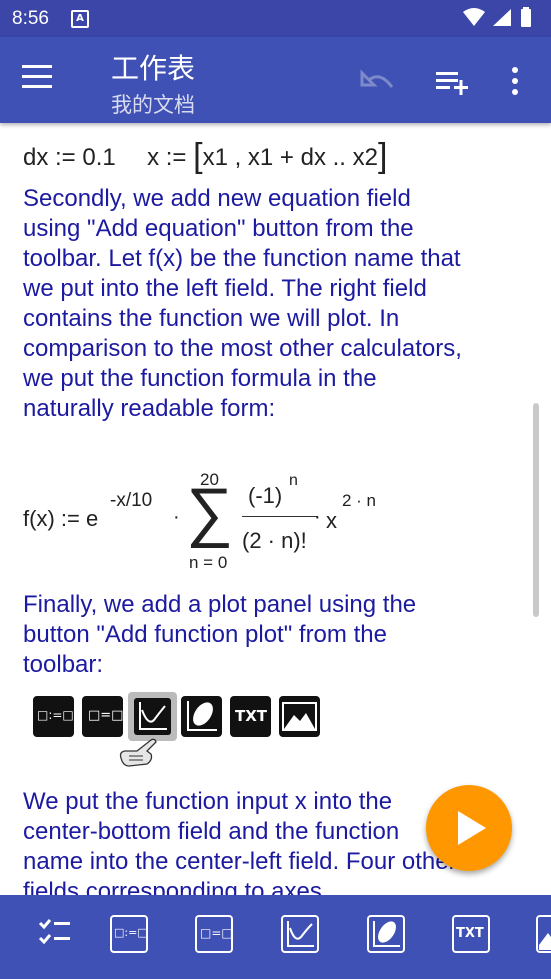 The image size is (551, 979). Describe the element at coordinates (274, 540) in the screenshot. I see `fraction-denominator: (2 · n)!` at that location.